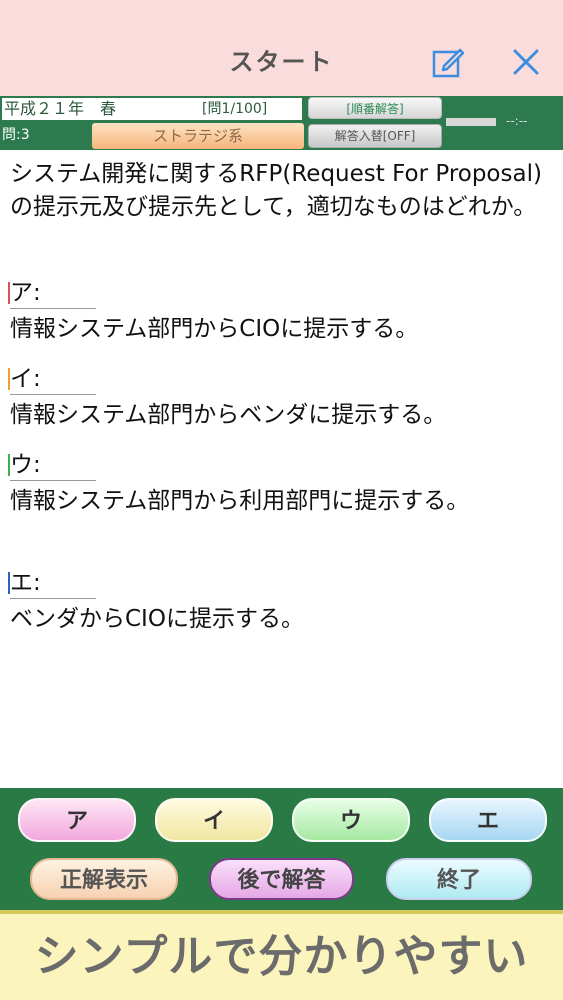 The height and width of the screenshot is (1000, 563). What do you see at coordinates (279, 485) in the screenshot?
I see `choice-u: ウ: 情報システム部門から利用部門に提示する。` at bounding box center [279, 485].